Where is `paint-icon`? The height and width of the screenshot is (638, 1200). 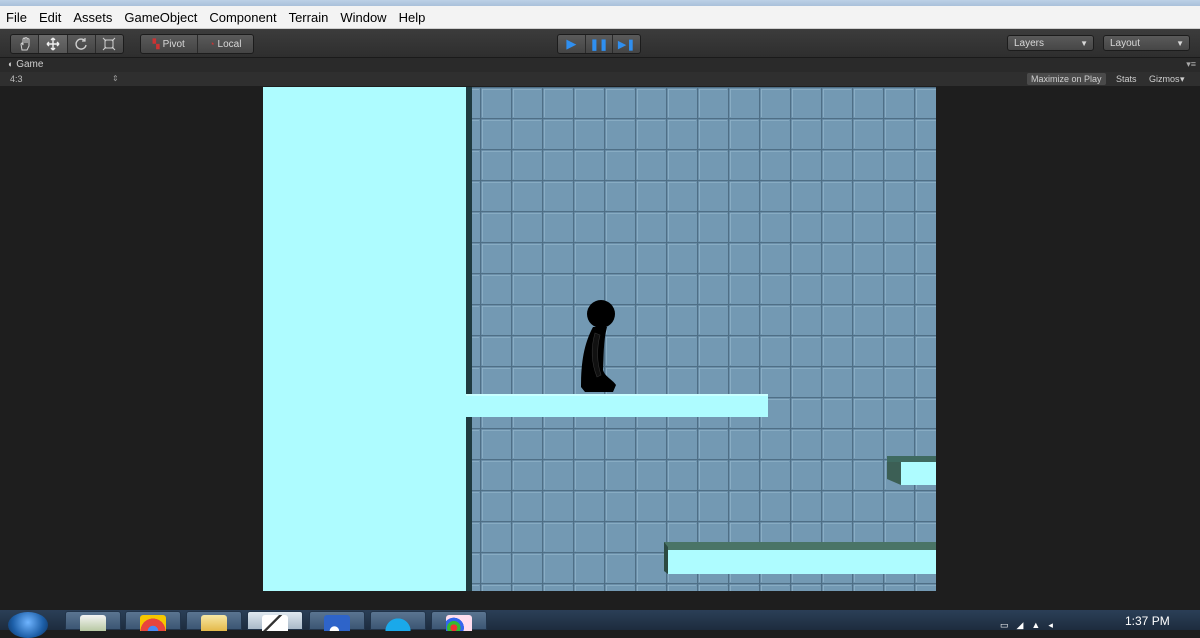
paint-icon is located at coordinates (459, 623).